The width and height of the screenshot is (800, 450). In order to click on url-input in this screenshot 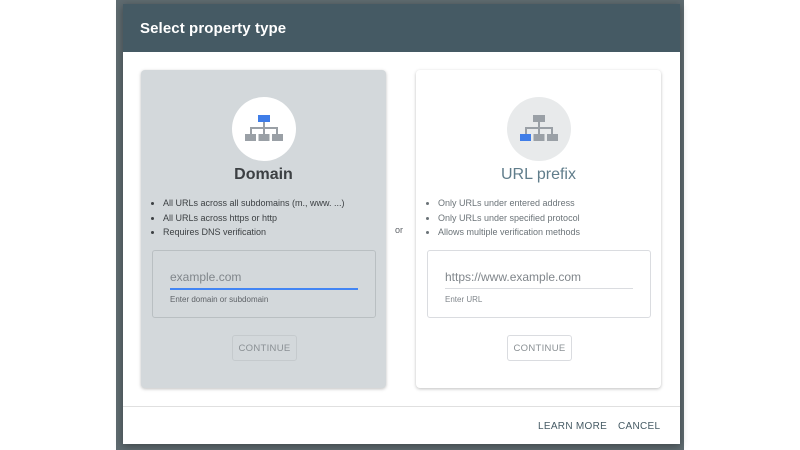, I will do `click(539, 277)`.